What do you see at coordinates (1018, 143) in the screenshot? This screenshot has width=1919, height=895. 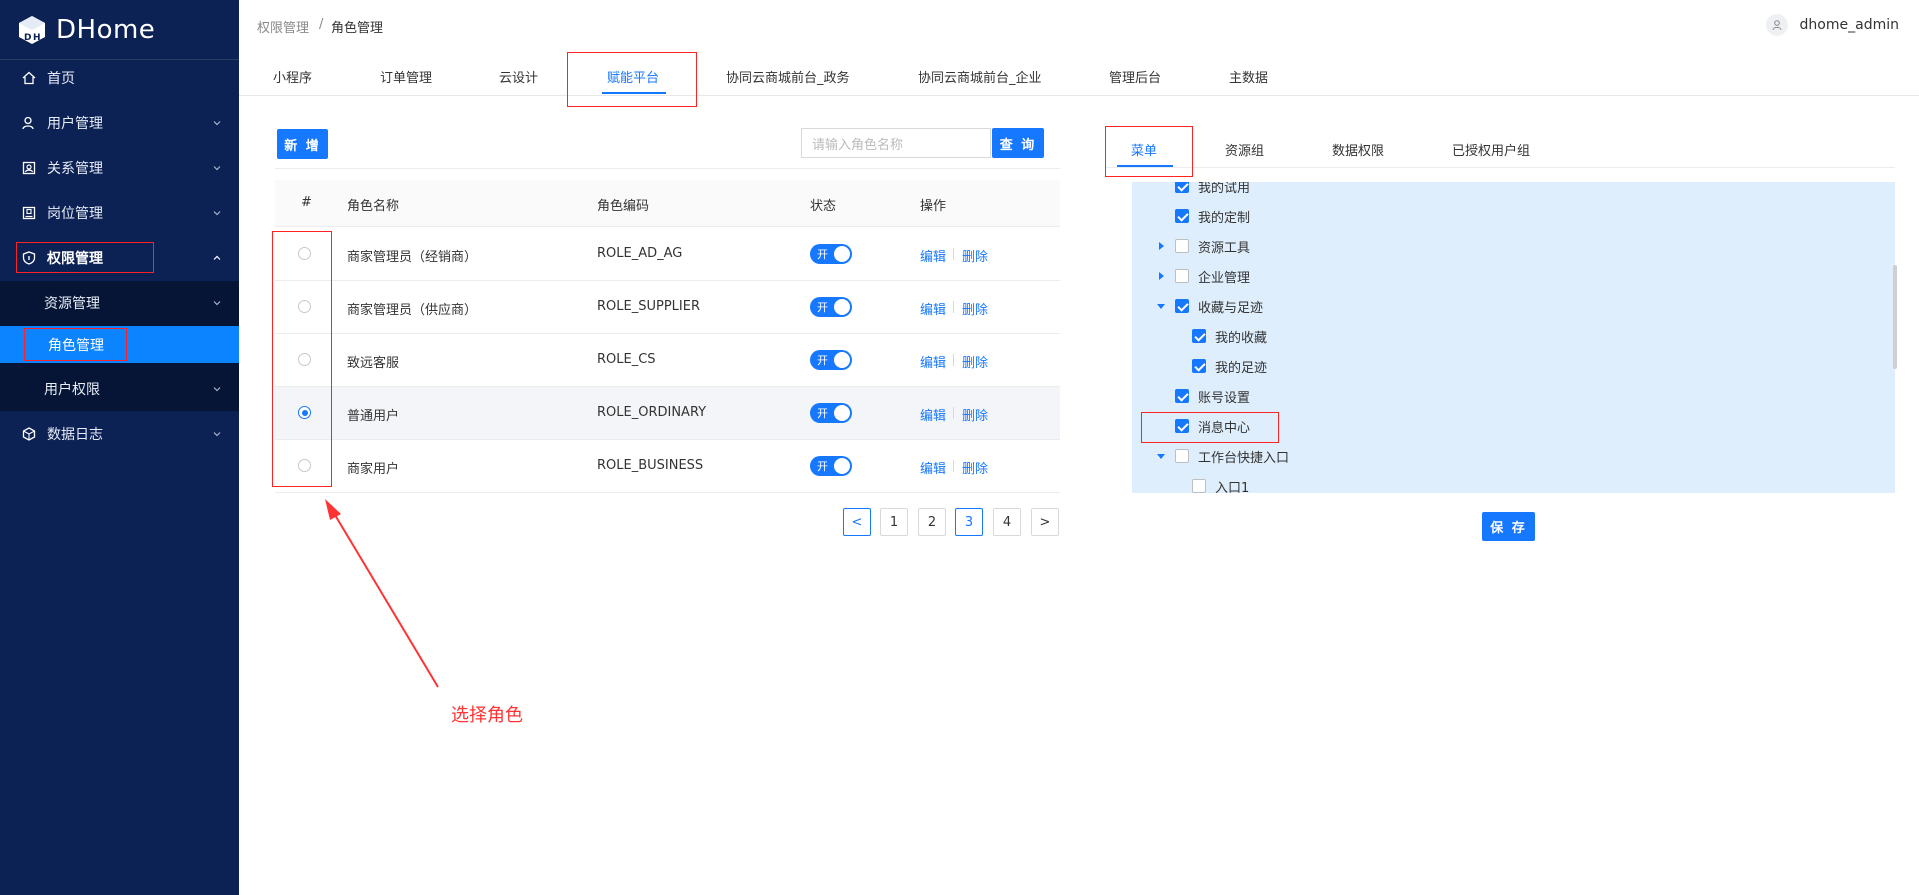 I see `search-button: 查 询` at bounding box center [1018, 143].